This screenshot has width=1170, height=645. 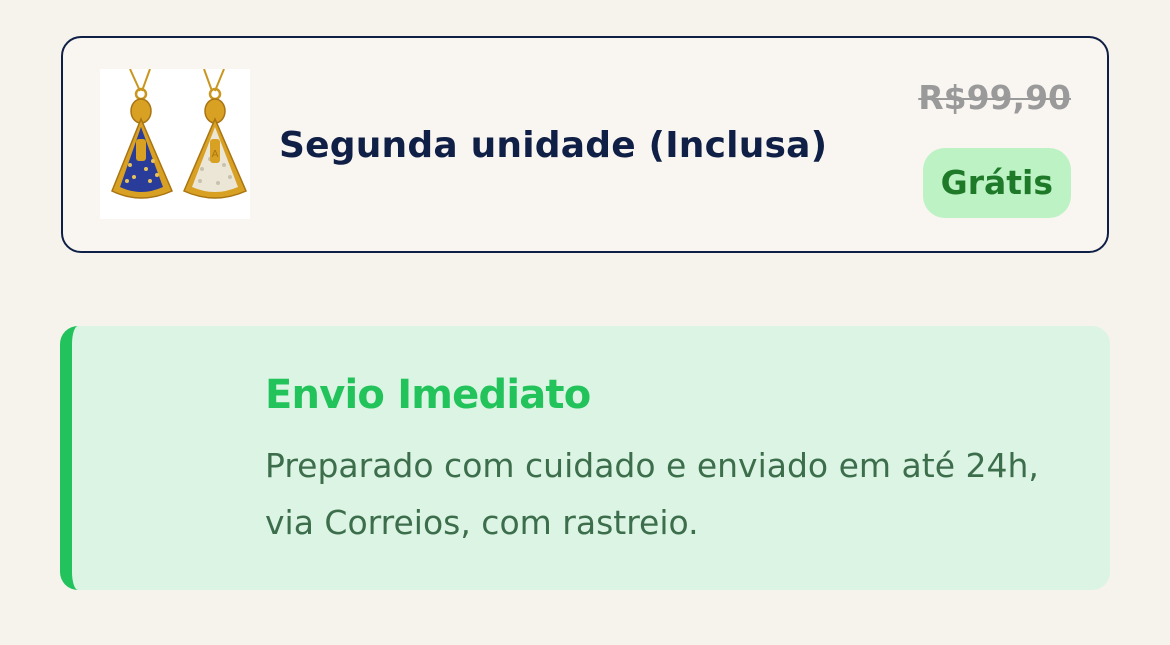 I want to click on product-image: A, so click(x=175, y=144).